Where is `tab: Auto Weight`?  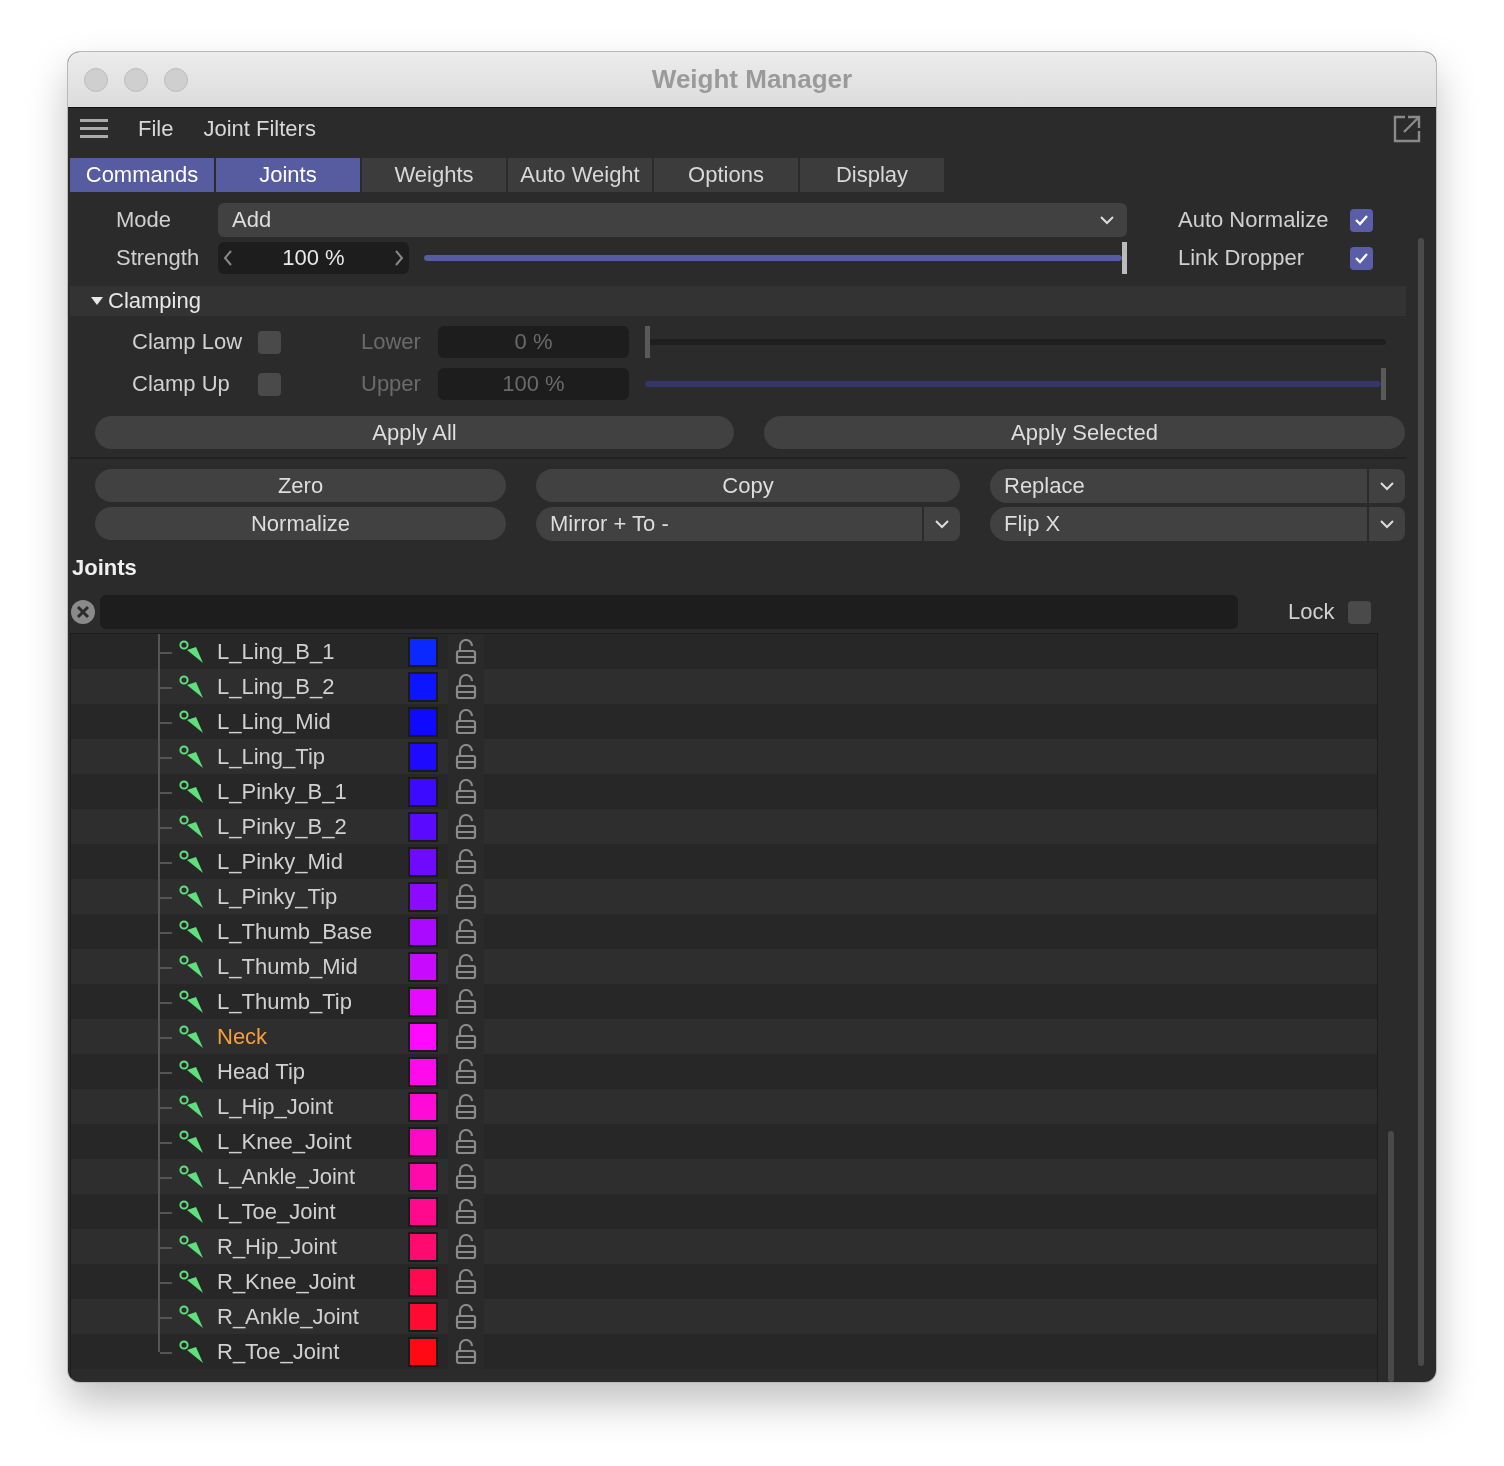 tab: Auto Weight is located at coordinates (580, 175).